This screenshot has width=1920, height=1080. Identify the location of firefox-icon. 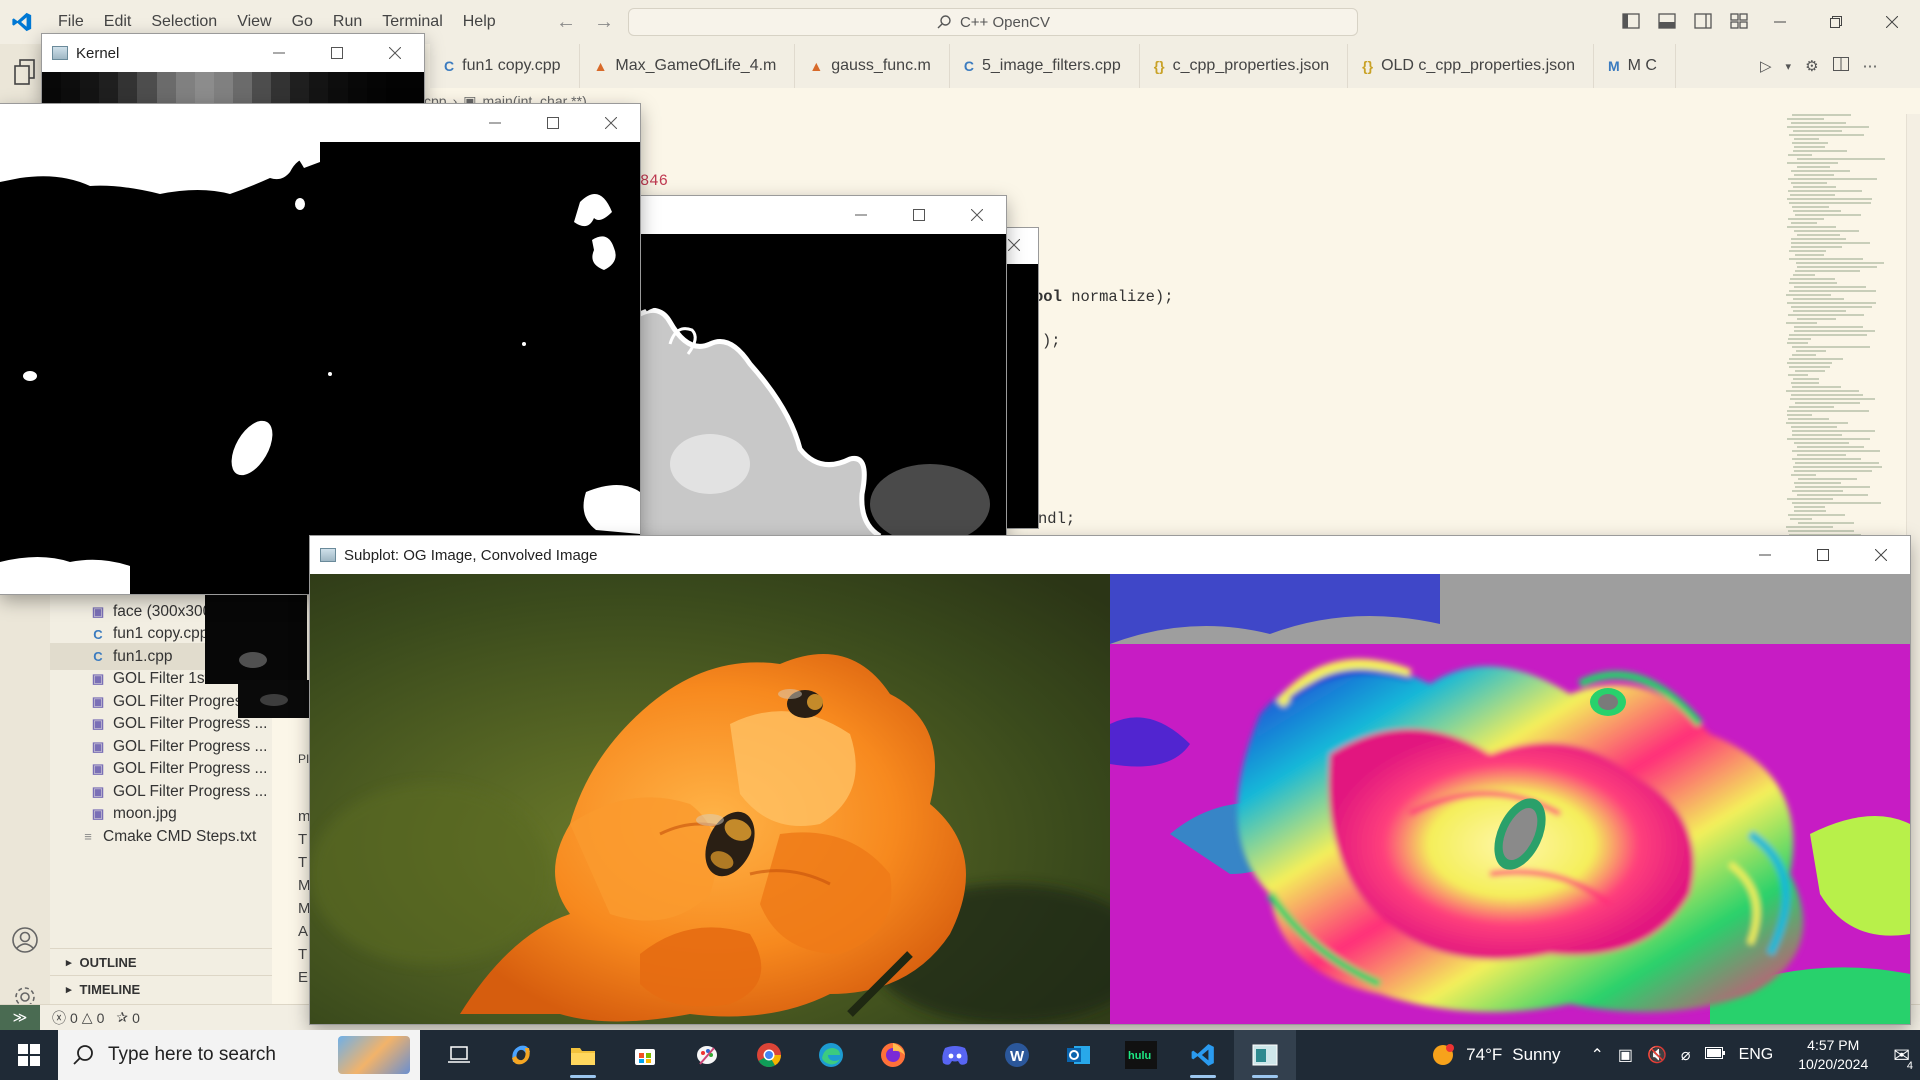
(893, 1055).